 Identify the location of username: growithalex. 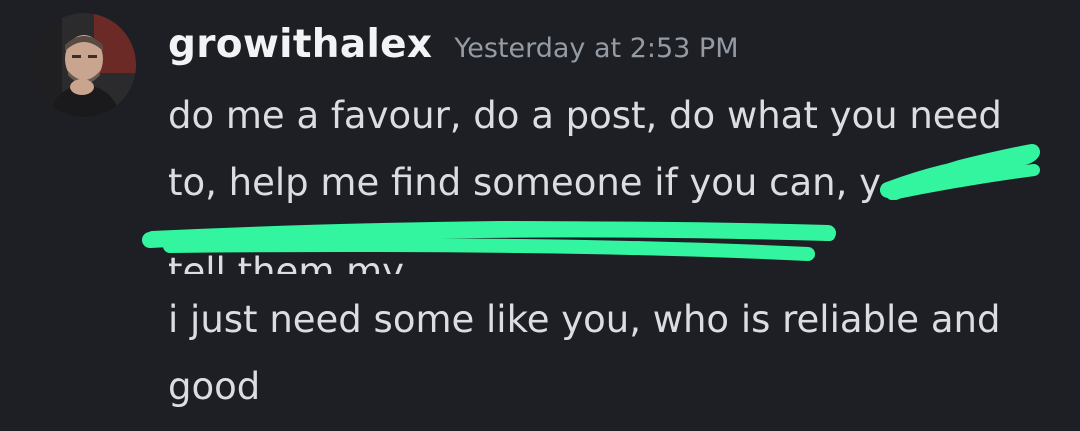
(300, 44).